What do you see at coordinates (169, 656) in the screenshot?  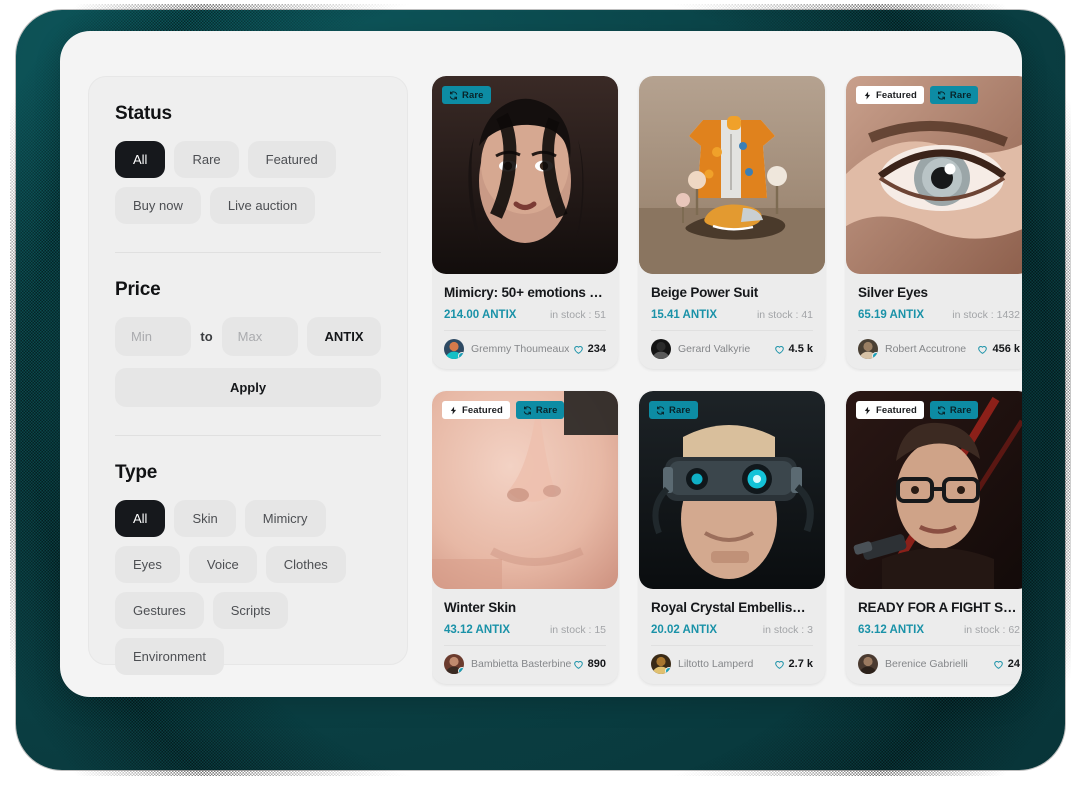 I see `type-chip-environment: Environment` at bounding box center [169, 656].